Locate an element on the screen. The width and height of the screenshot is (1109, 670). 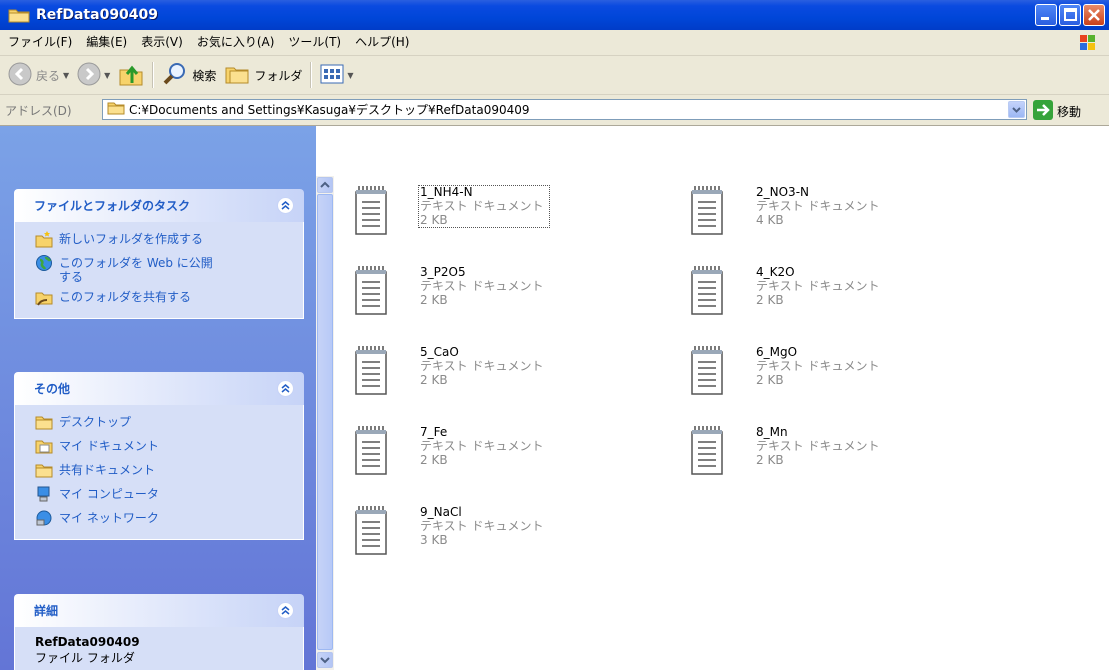
views-button: ▼ is located at coordinates (336, 75).